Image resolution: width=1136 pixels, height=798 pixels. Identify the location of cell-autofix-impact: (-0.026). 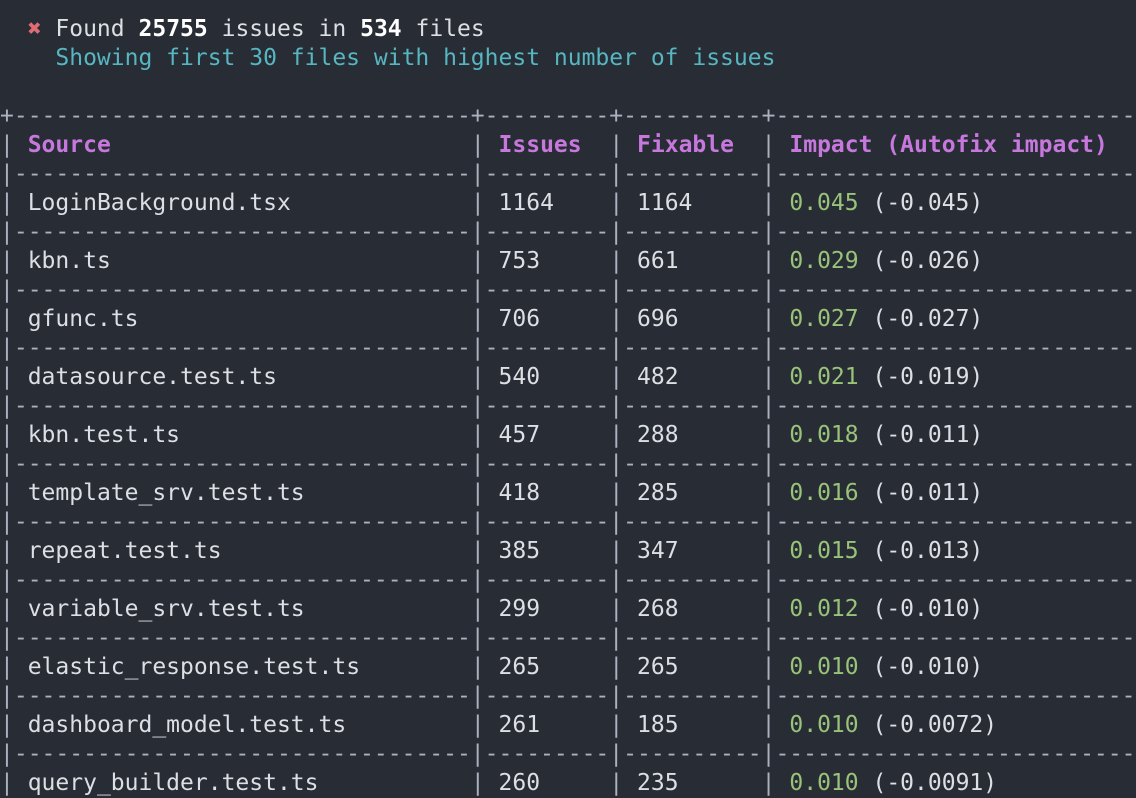
(928, 261).